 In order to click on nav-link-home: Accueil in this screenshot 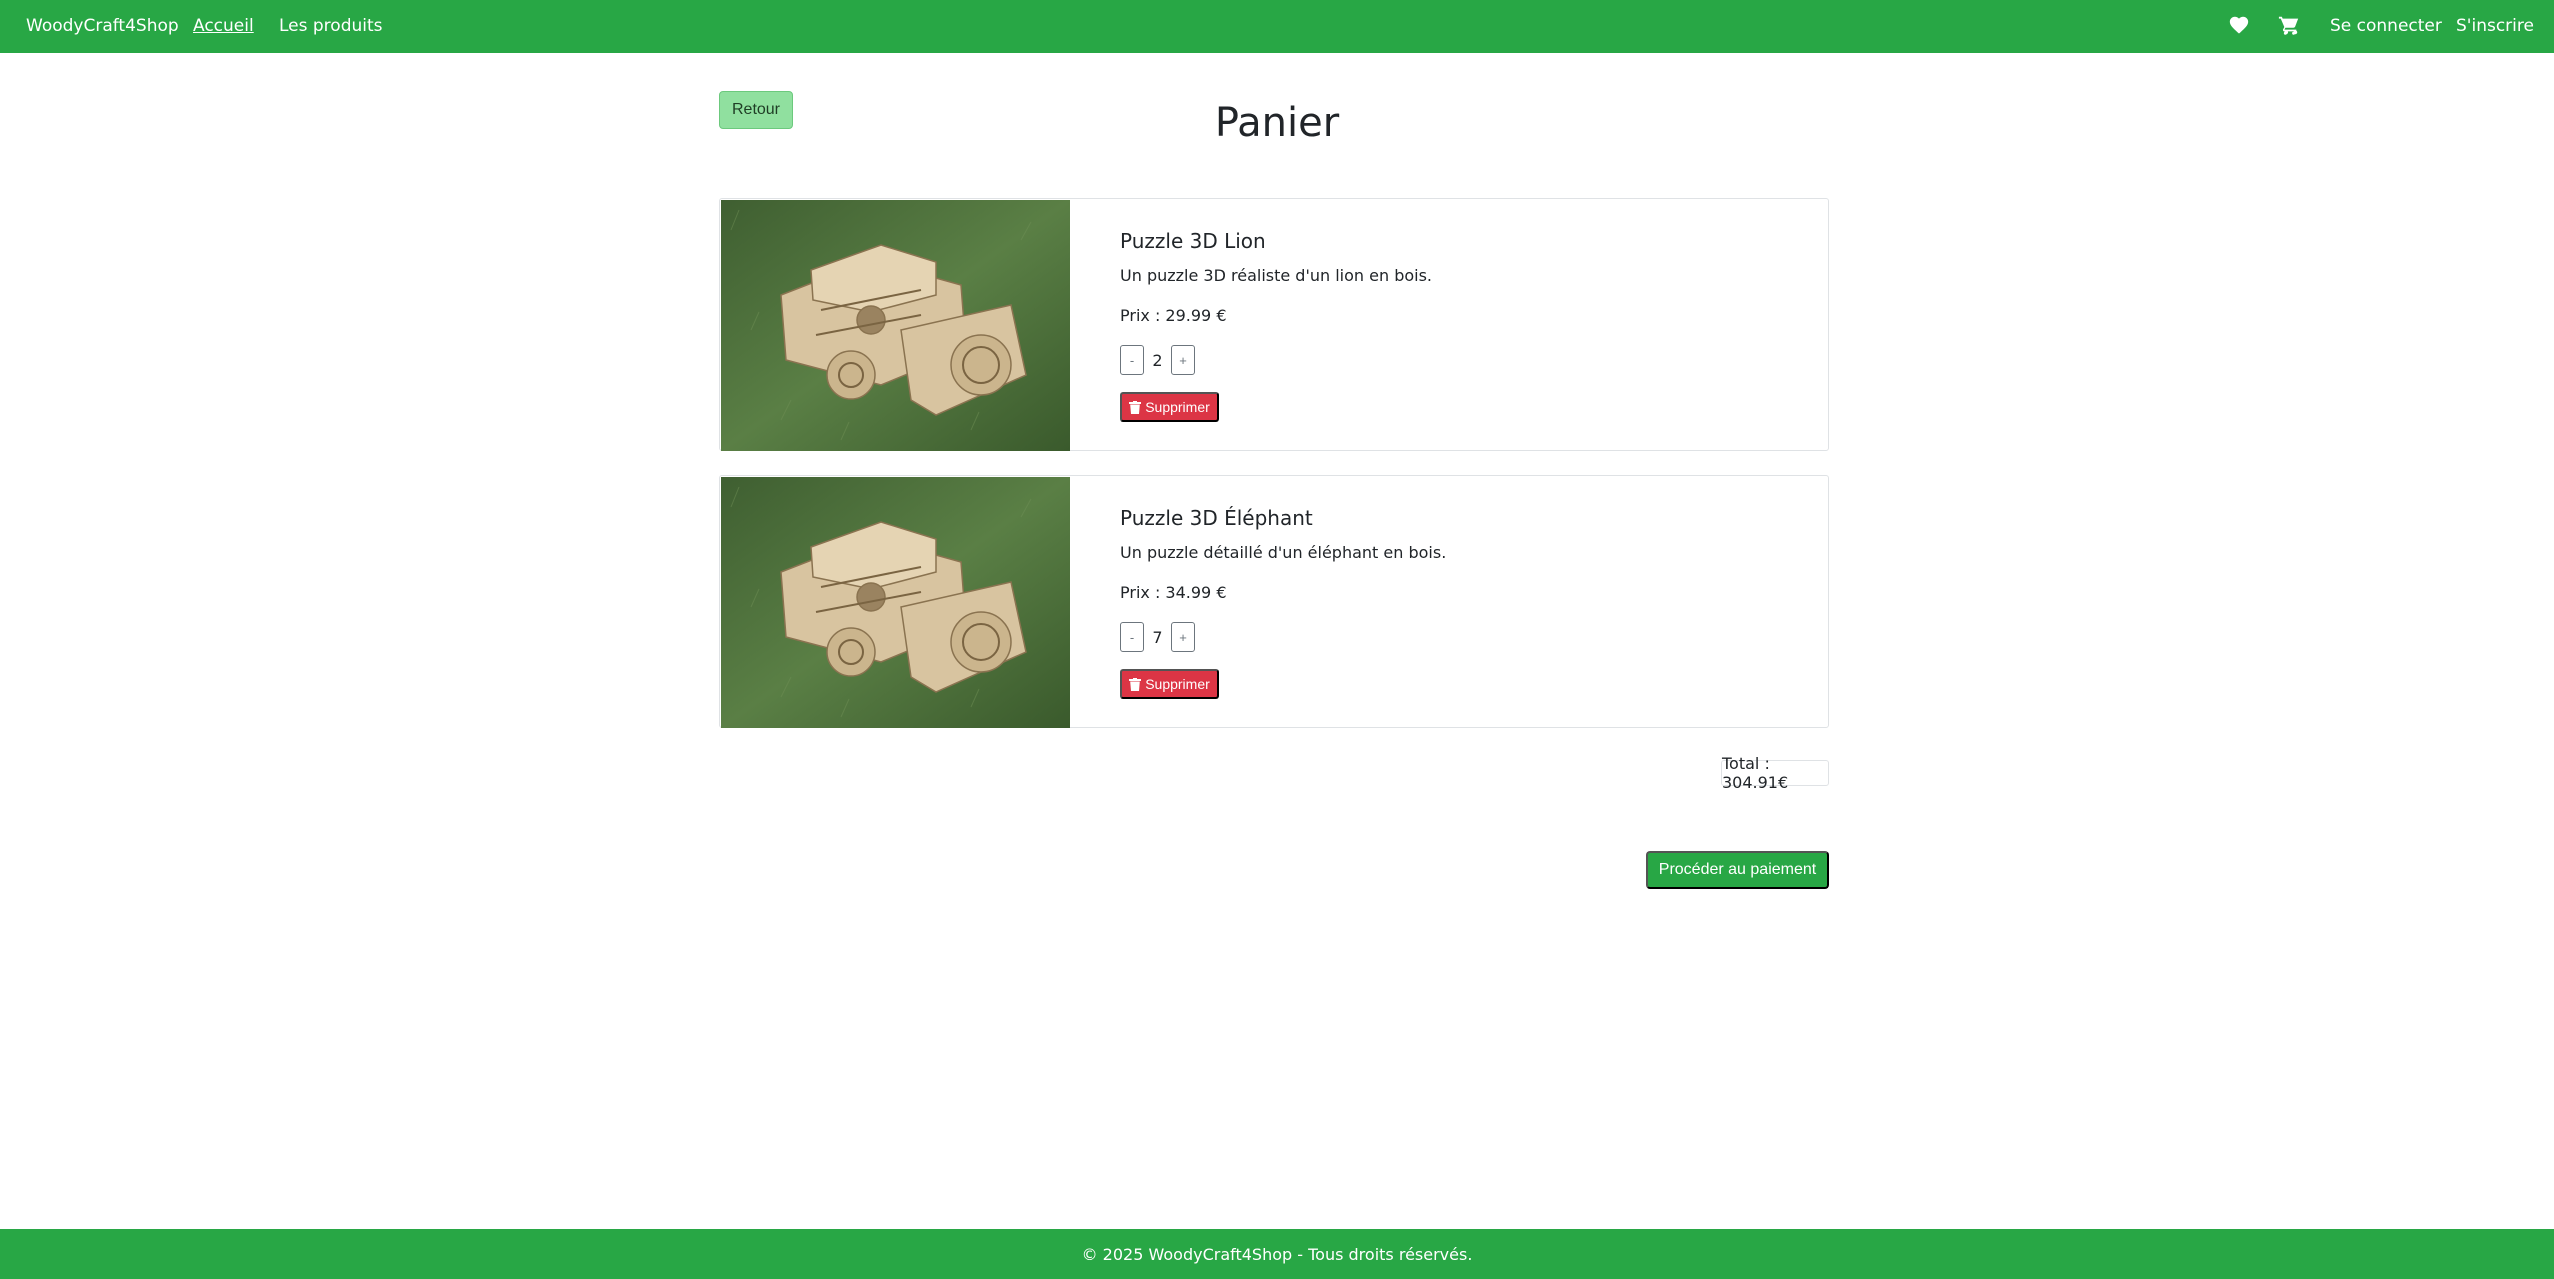, I will do `click(223, 26)`.